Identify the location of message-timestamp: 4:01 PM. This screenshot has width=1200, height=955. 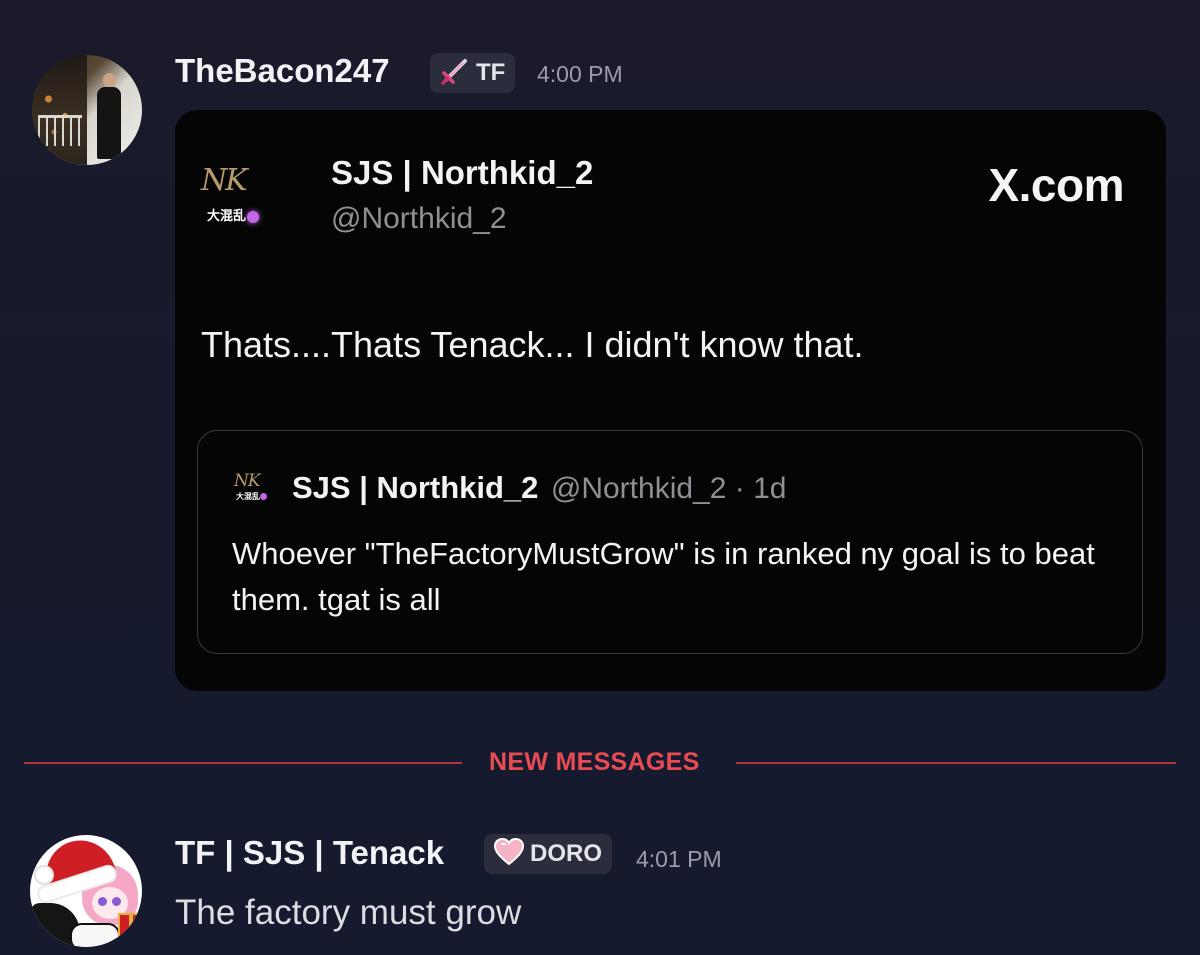
(679, 859).